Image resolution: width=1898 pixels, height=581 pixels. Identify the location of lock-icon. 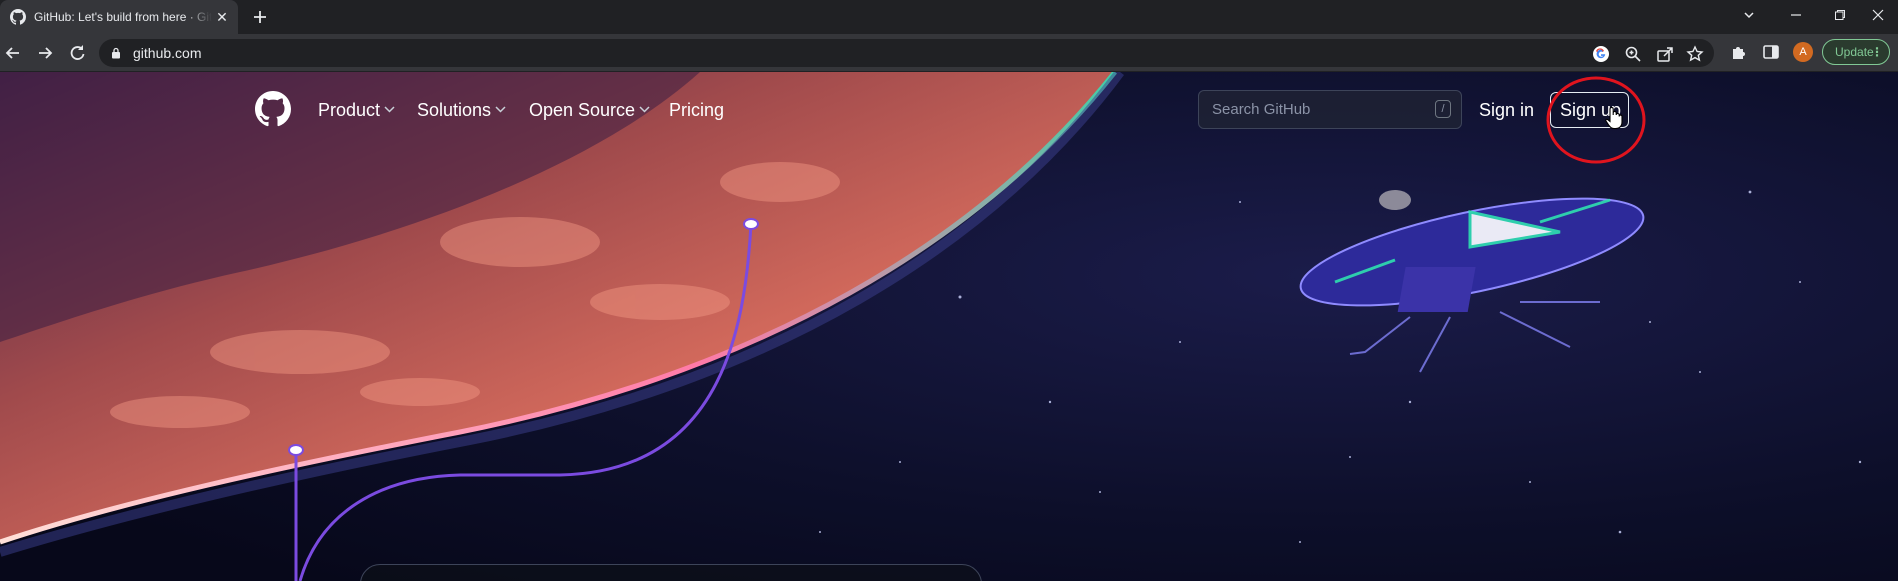
(116, 53).